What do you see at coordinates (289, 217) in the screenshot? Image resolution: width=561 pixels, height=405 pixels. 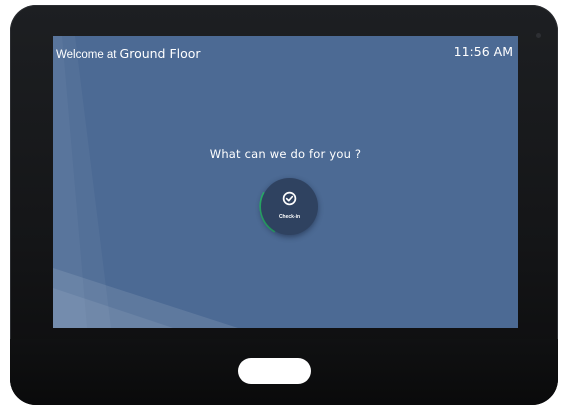 I see `check-in-label: Check-in` at bounding box center [289, 217].